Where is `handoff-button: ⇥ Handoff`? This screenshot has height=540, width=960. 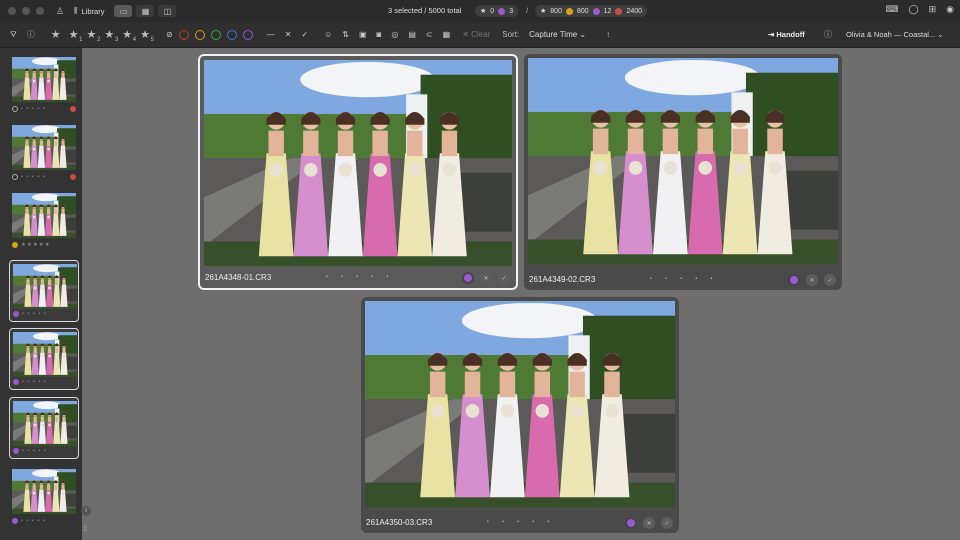 handoff-button: ⇥ Handoff is located at coordinates (786, 34).